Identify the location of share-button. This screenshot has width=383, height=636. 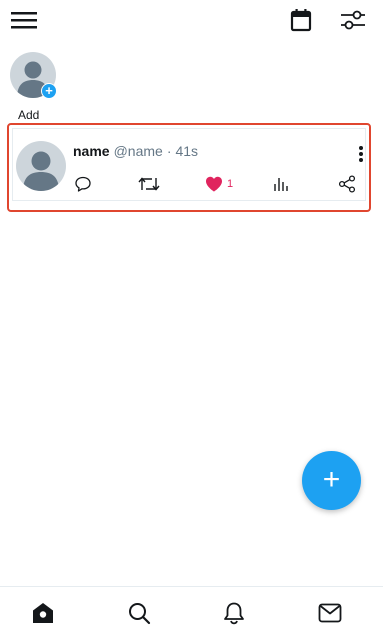
(347, 184).